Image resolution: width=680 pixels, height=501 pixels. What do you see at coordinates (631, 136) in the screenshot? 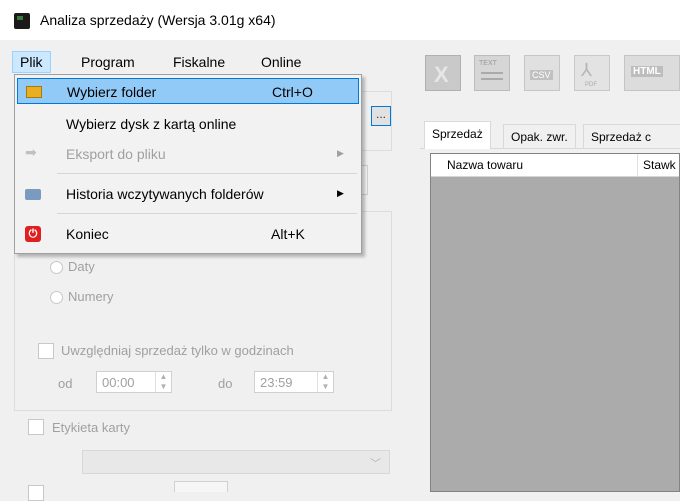
I see `tab-sprzedaz-c: Sprzedaż c` at bounding box center [631, 136].